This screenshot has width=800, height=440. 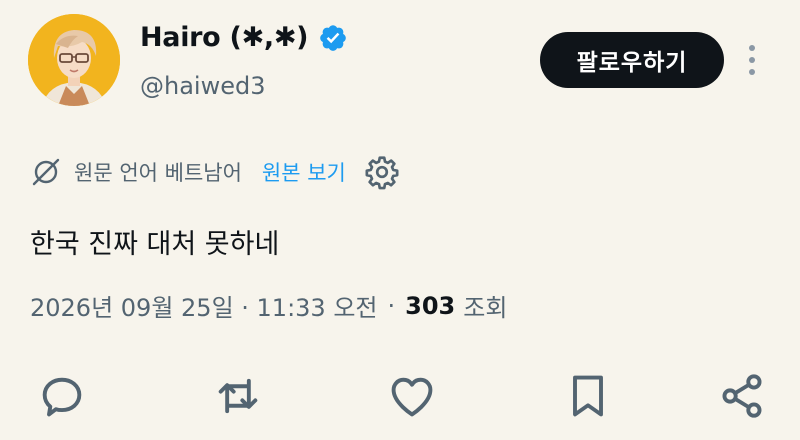 What do you see at coordinates (62, 396) in the screenshot?
I see `reply-icon` at bounding box center [62, 396].